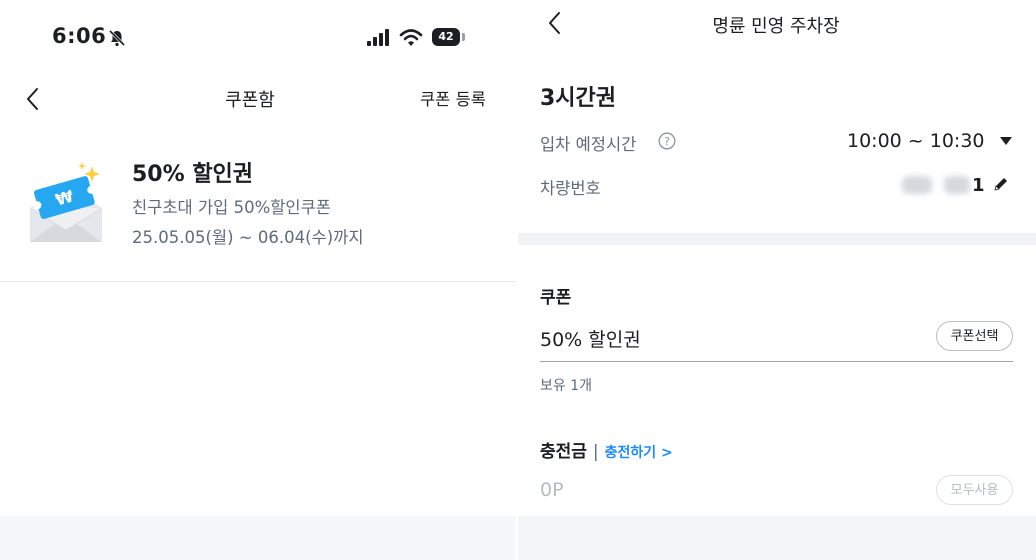 The width and height of the screenshot is (1036, 560). Describe the element at coordinates (517, 280) in the screenshot. I see `panel-gap` at that location.